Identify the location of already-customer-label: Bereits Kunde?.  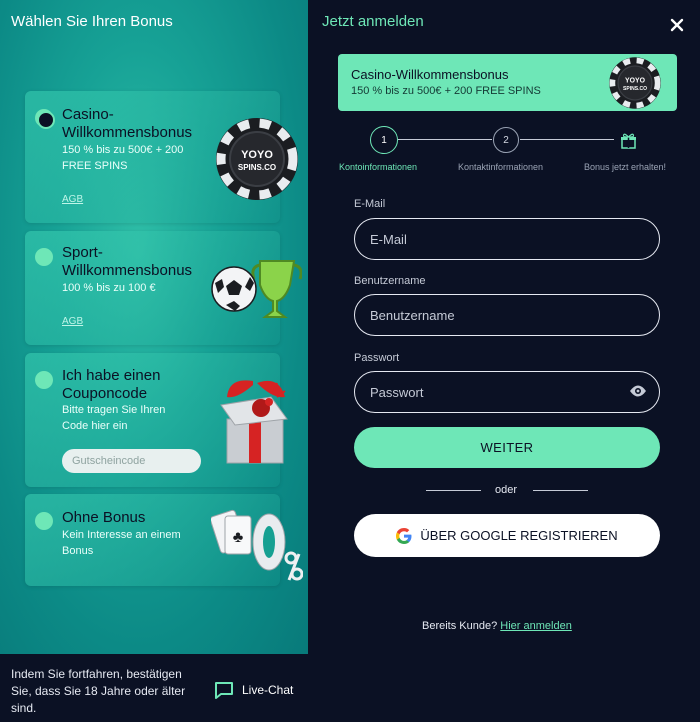
(460, 626).